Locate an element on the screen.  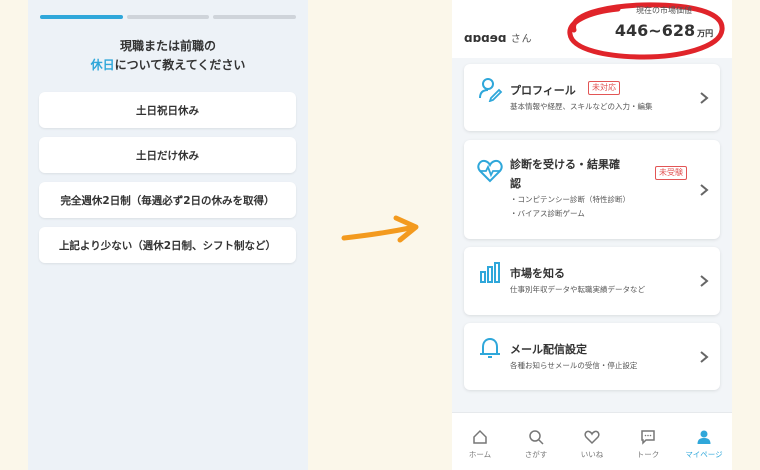
profile-card: プロフィール 未対応 基本情報や経歴、スキルなどの入力・編集 is located at coordinates (592, 97).